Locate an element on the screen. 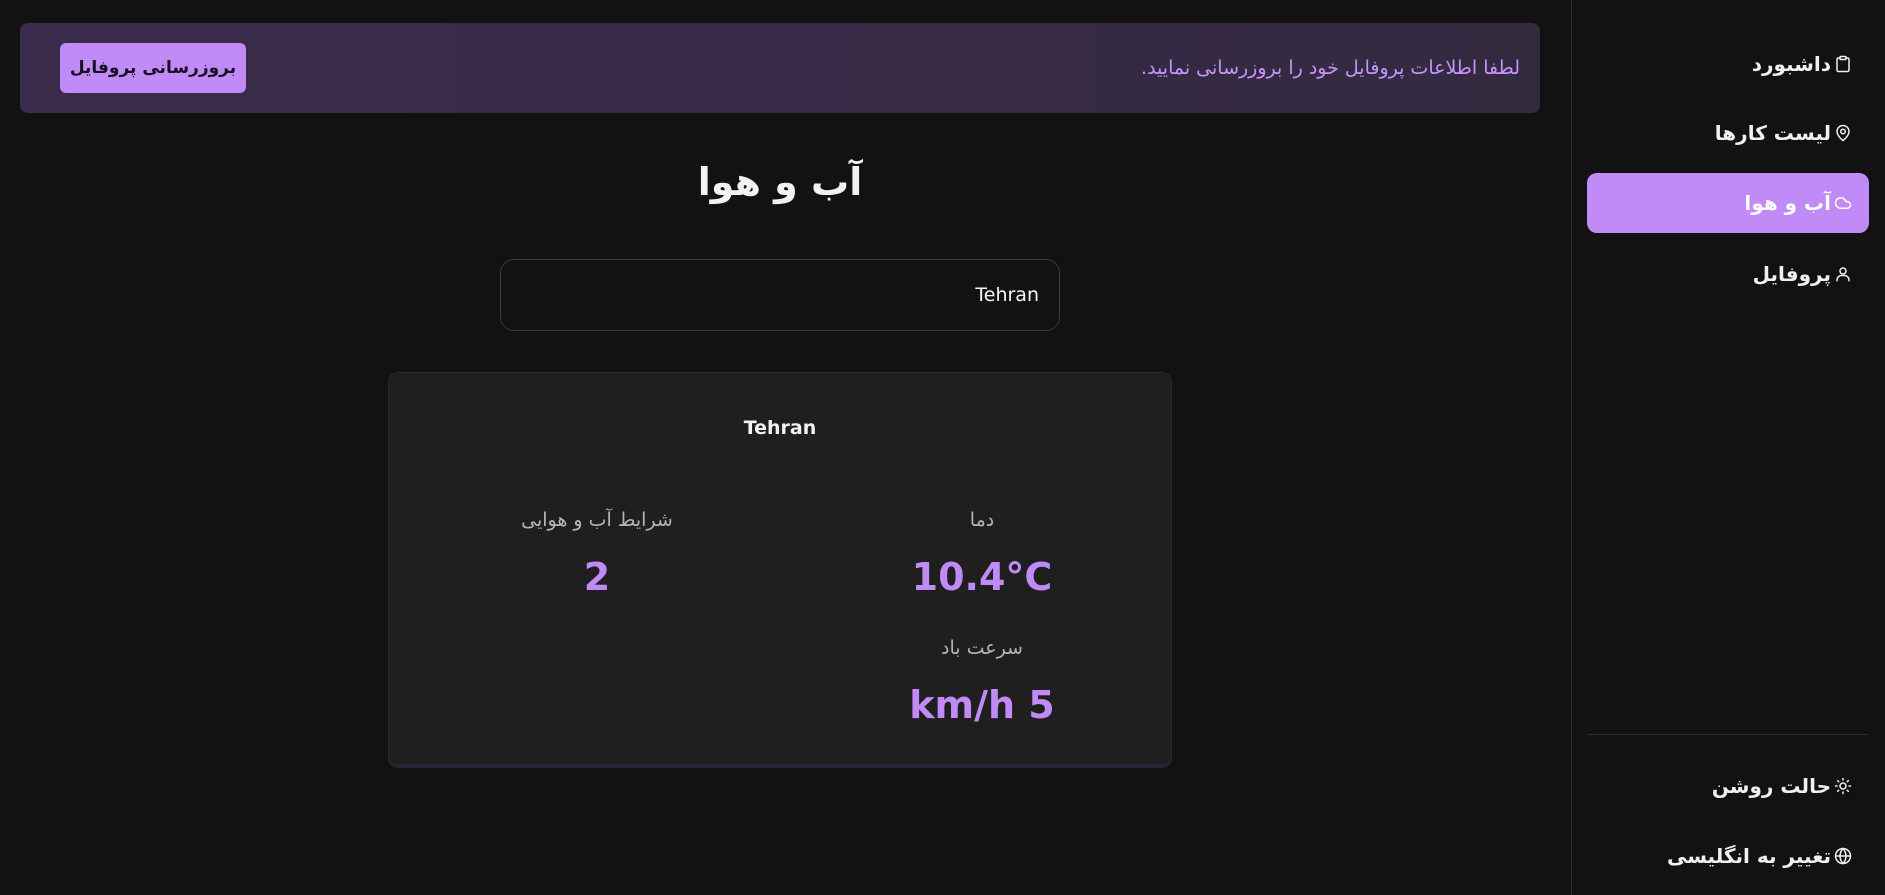 This screenshot has width=1885, height=895. sidebar-item-profile: پروفایل is located at coordinates (1728, 274).